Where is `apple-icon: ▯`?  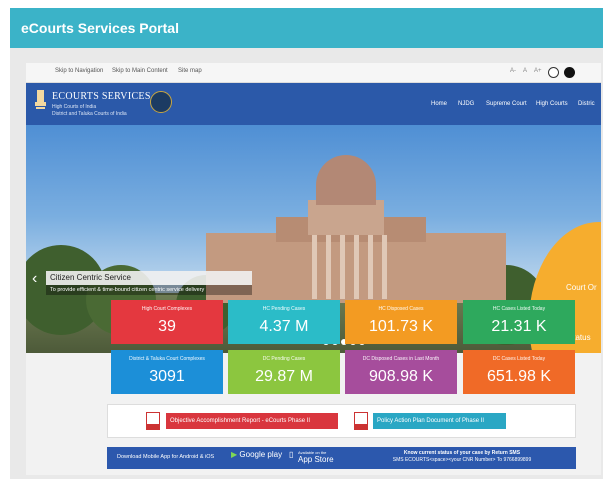 apple-icon: ▯ is located at coordinates (291, 454).